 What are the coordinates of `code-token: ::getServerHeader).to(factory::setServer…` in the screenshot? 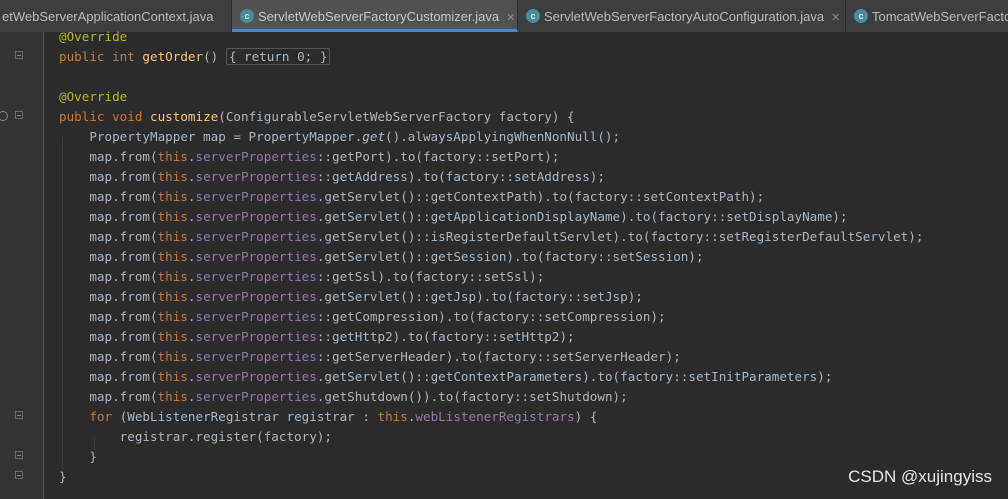 It's located at (498, 356).